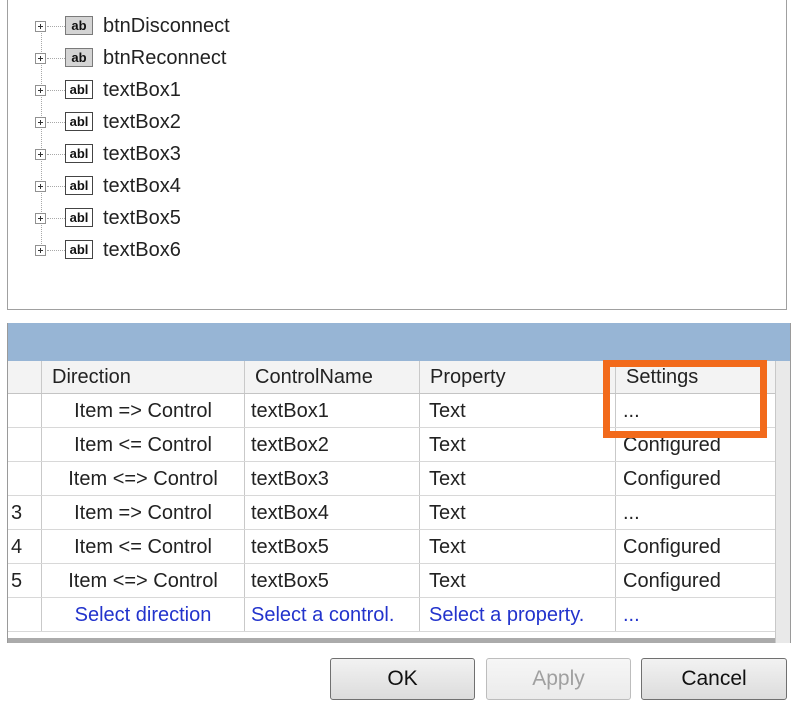 This screenshot has width=798, height=712. I want to click on tree-item-btnreconnect: ab btnReconnect, so click(208, 59).